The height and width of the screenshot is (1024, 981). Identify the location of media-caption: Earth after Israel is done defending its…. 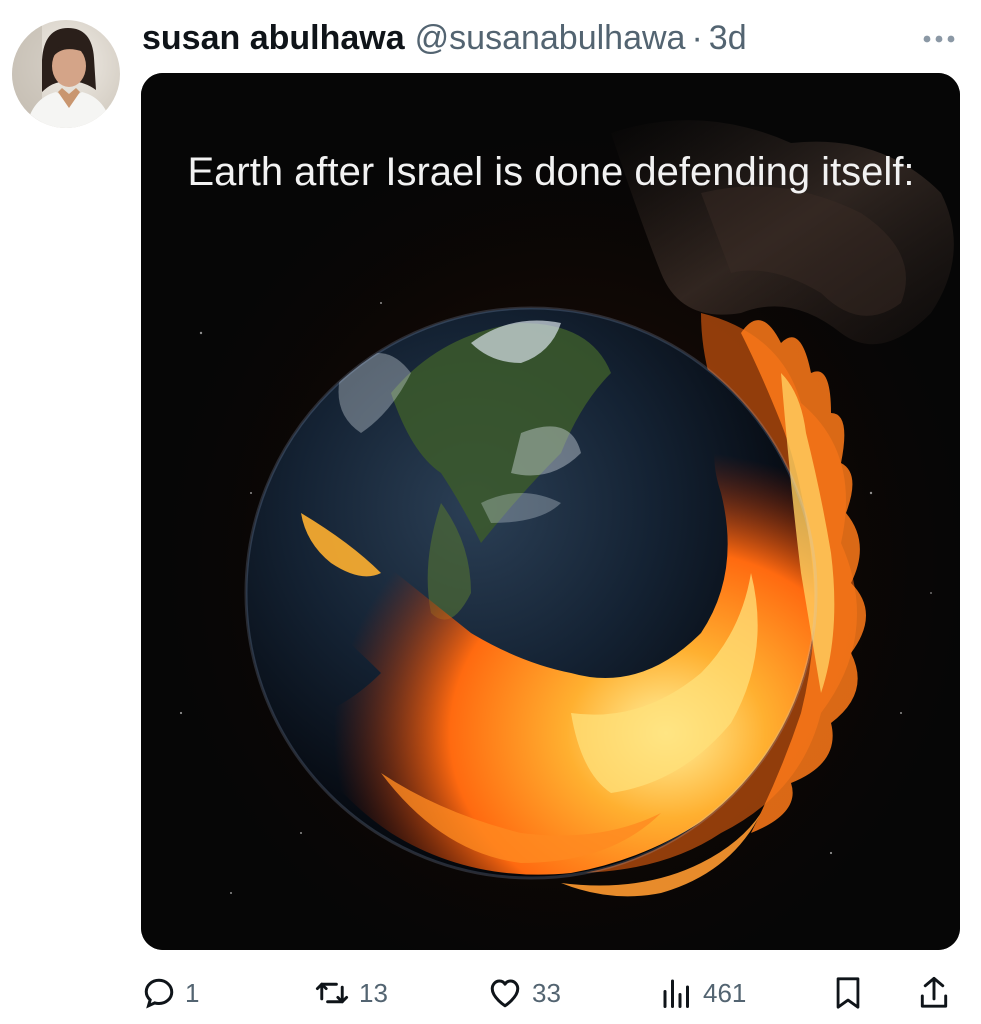
(550, 172).